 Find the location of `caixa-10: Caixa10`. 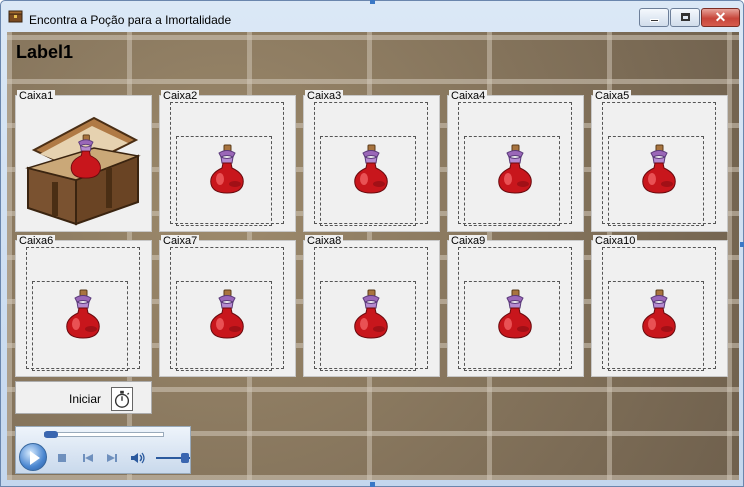

caixa-10: Caixa10 is located at coordinates (659, 306).